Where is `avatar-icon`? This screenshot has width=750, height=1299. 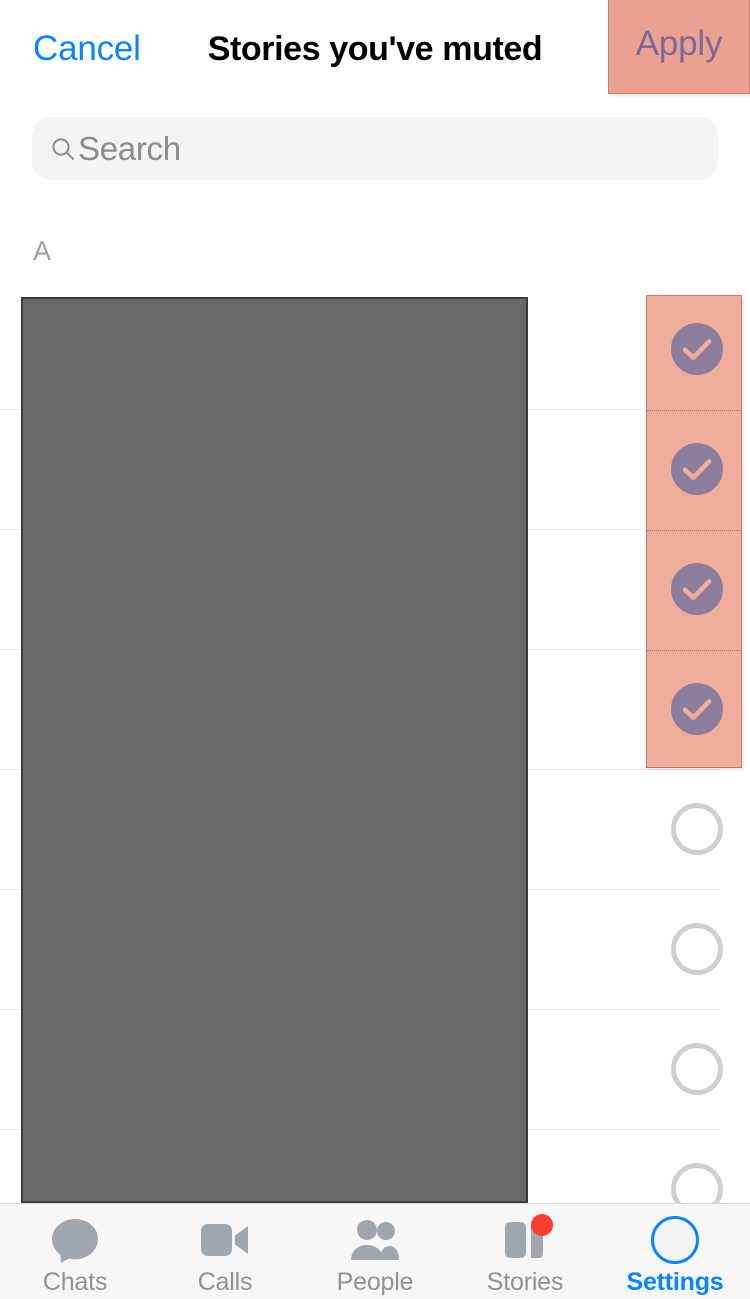 avatar-icon is located at coordinates (675, 1240).